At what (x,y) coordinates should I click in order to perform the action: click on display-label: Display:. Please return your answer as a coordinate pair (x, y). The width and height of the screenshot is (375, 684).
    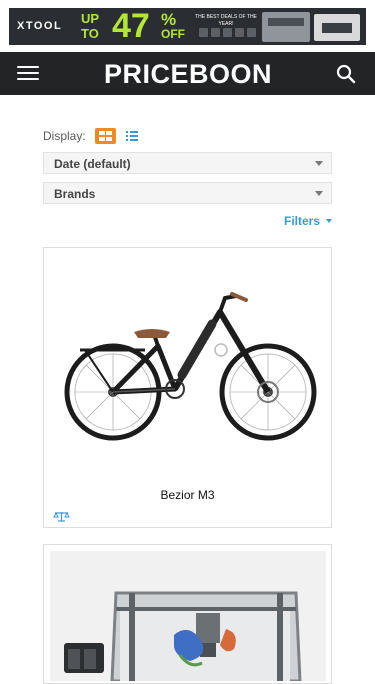
    Looking at the image, I should click on (64, 136).